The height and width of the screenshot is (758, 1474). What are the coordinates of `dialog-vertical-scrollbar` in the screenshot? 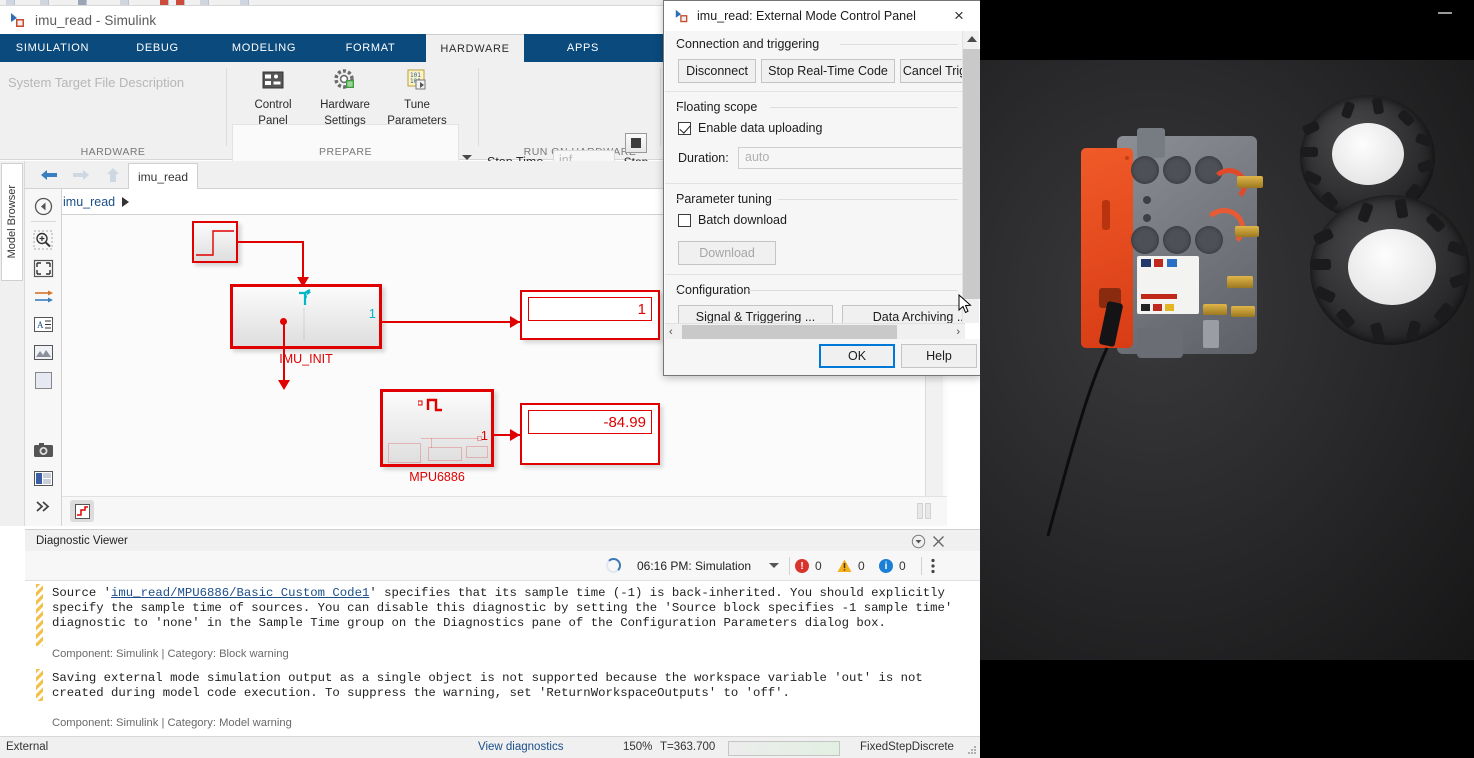 It's located at (971, 177).